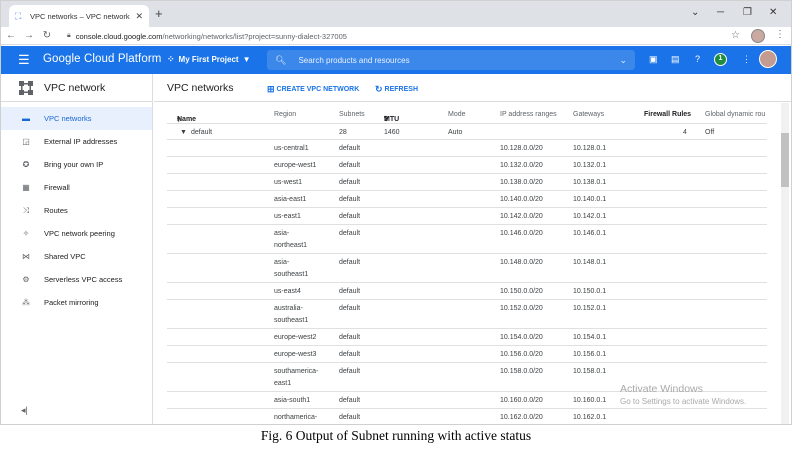 Image resolution: width=792 pixels, height=451 pixels. I want to click on subnet-ip-range: 10.158.0.0/20, so click(521, 371).